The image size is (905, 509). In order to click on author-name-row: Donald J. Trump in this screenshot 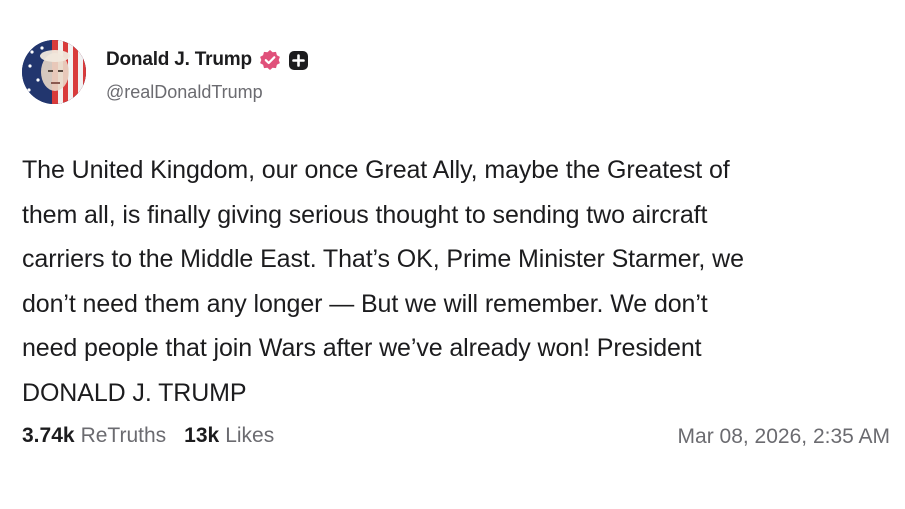, I will do `click(207, 60)`.